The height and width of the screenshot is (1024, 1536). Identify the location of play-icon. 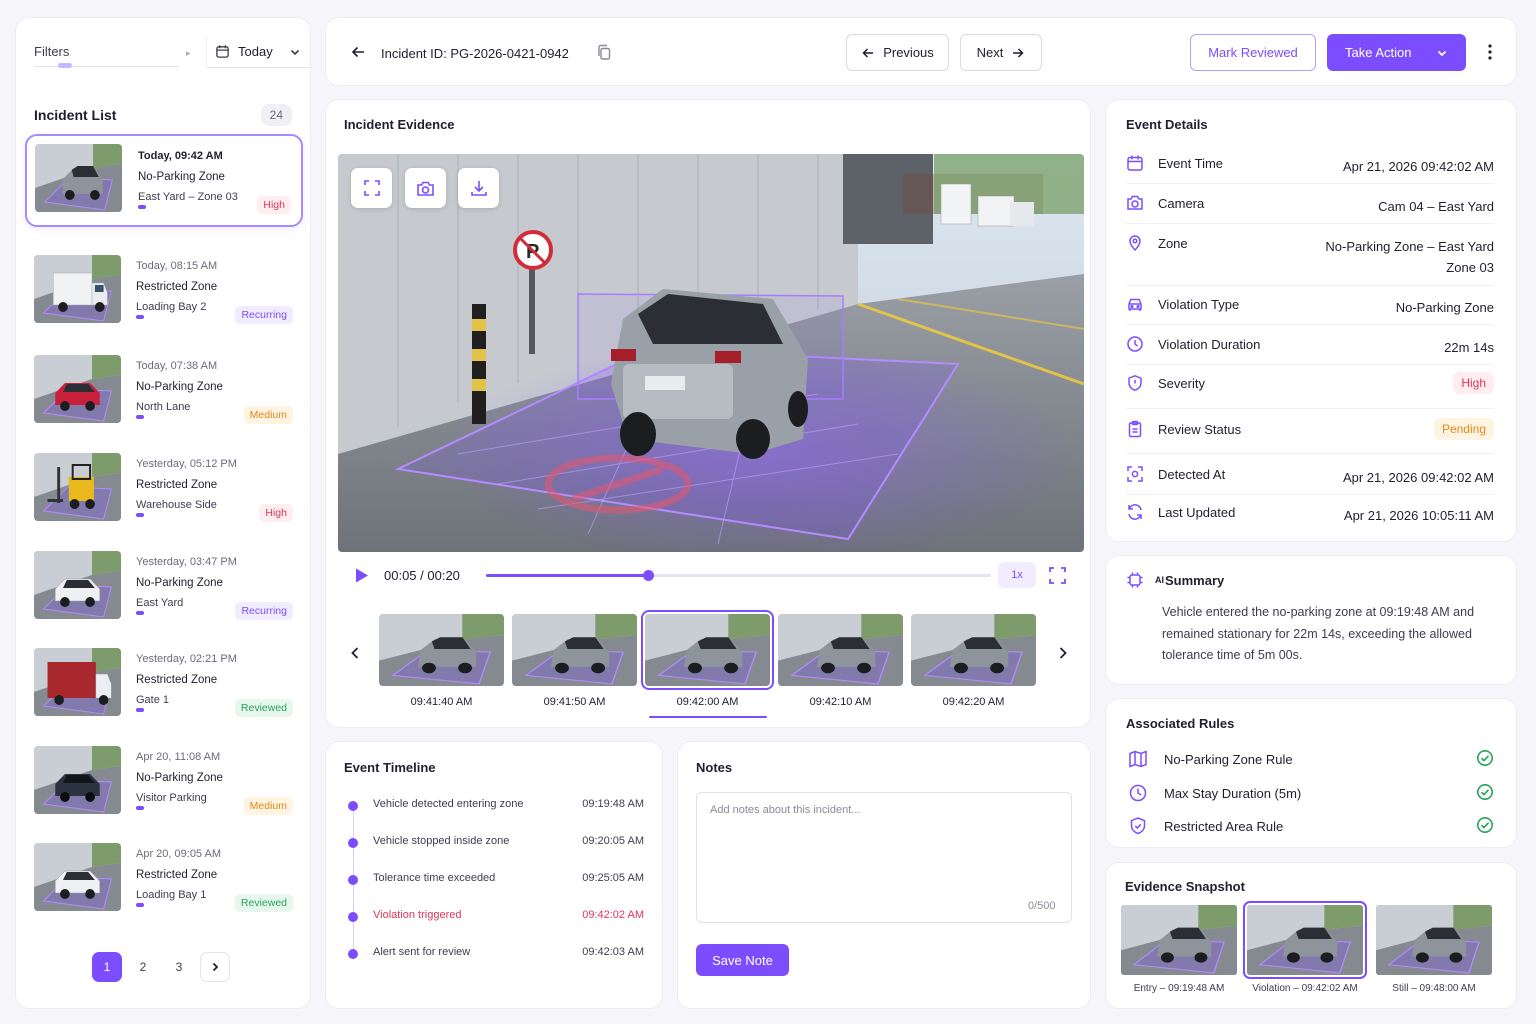
(362, 575).